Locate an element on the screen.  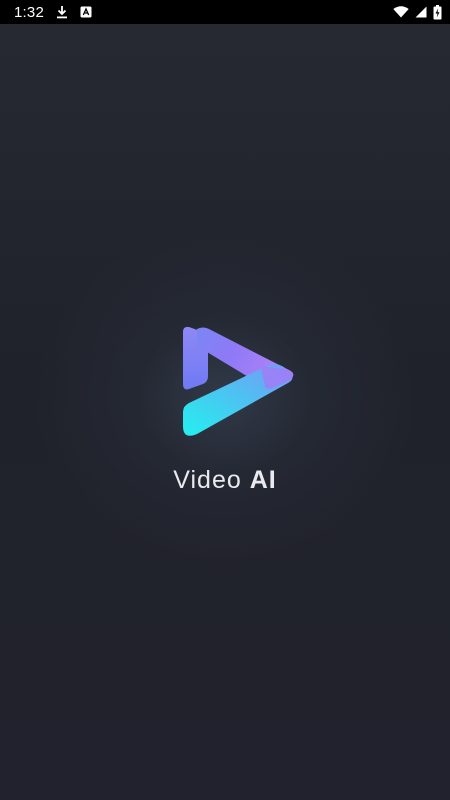
app-name: Video AI is located at coordinates (225, 480).